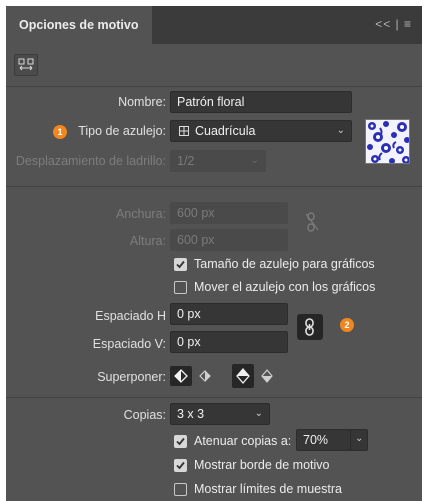  Describe the element at coordinates (122, 131) in the screenshot. I see `tile-type-label: Tipo de azulejo:` at that location.